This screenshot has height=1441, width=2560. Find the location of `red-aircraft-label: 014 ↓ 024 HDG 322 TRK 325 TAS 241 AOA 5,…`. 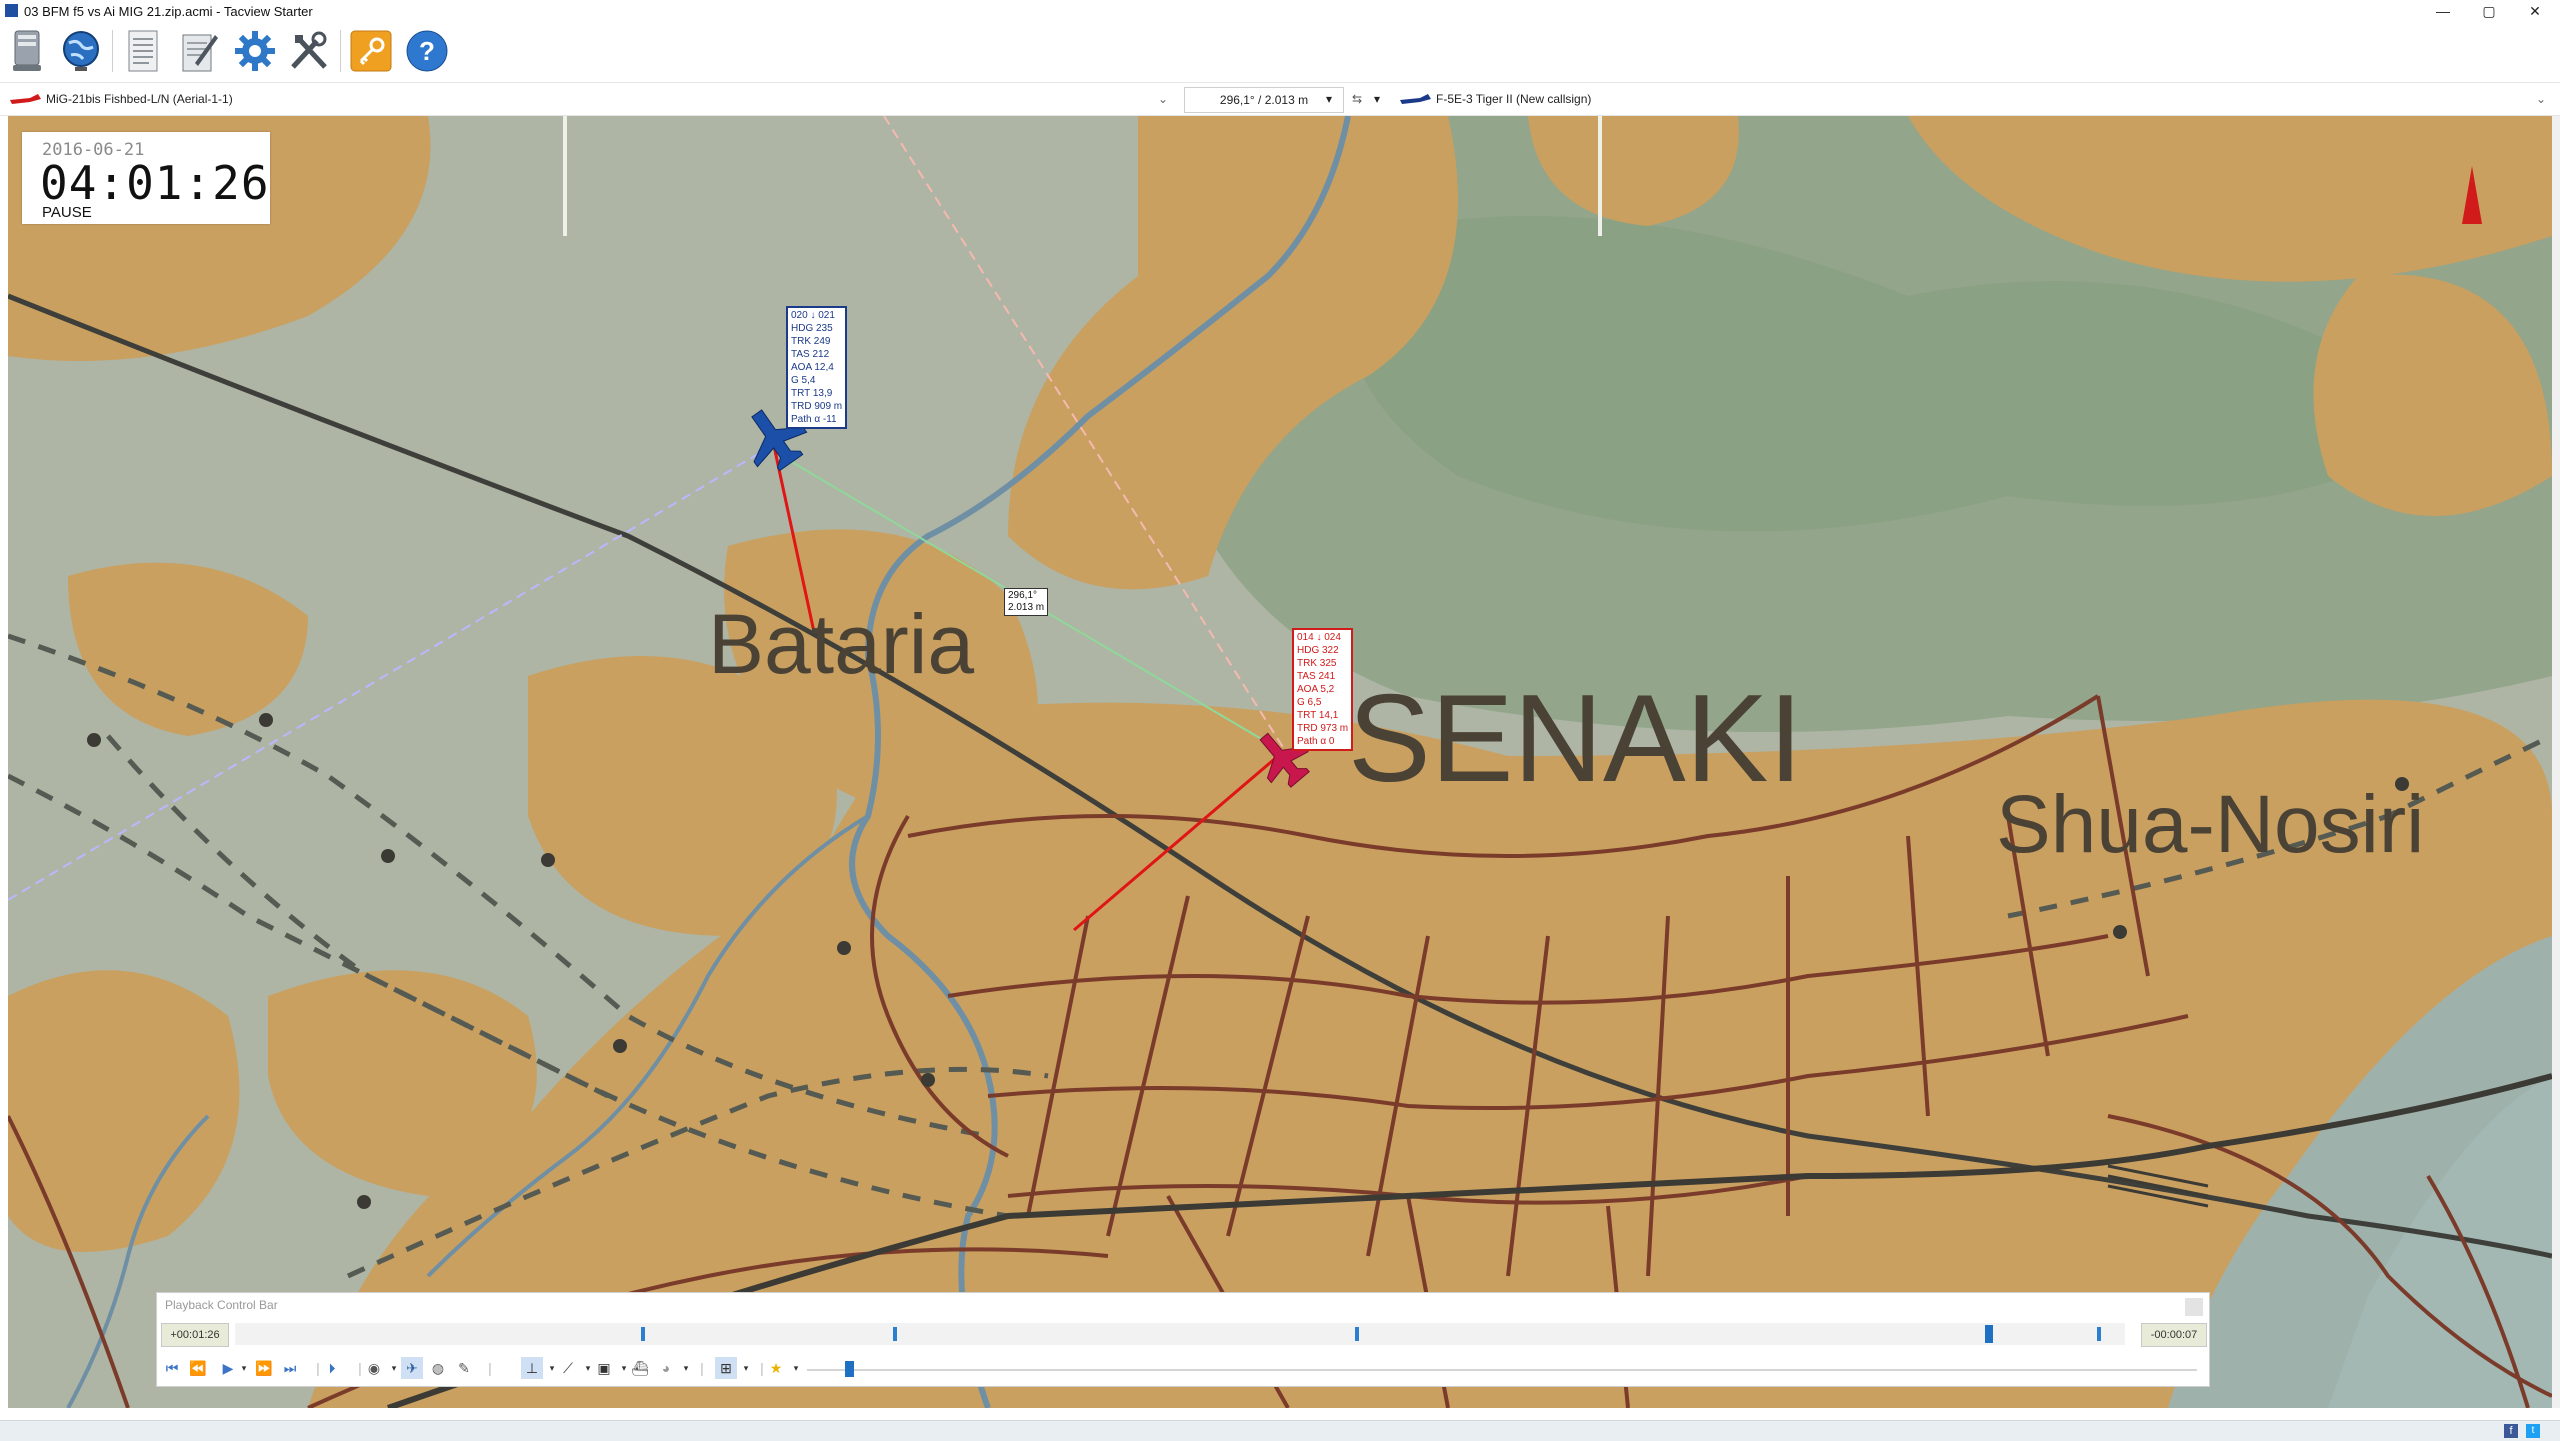

red-aircraft-label: 014 ↓ 024 HDG 322 TRK 325 TAS 241 AOA 5,… is located at coordinates (1323, 689).